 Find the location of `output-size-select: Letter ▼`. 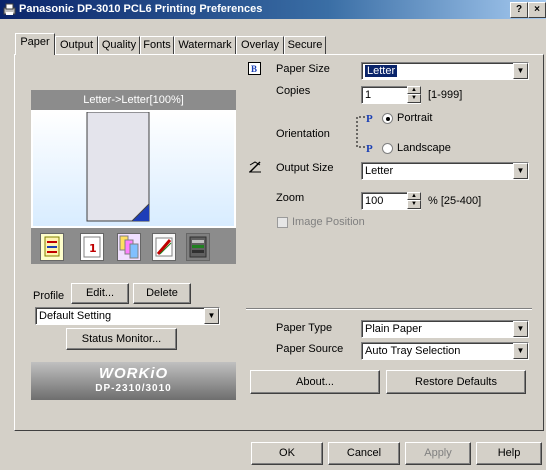

output-size-select: Letter ▼ is located at coordinates (445, 171).